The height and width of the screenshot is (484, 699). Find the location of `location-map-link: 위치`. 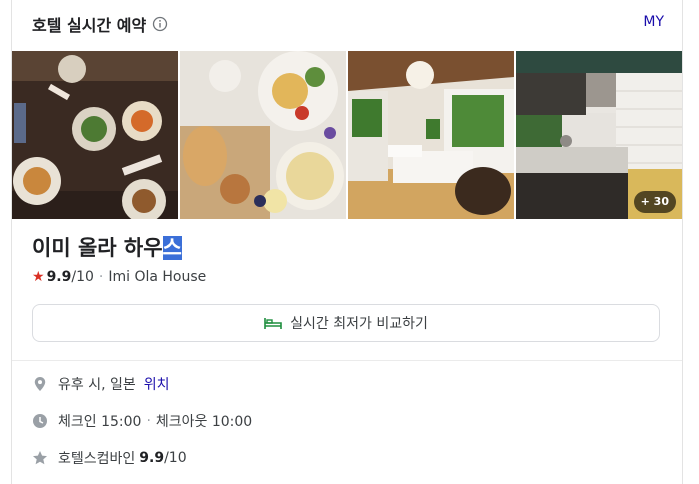

location-map-link: 위치 is located at coordinates (157, 384).